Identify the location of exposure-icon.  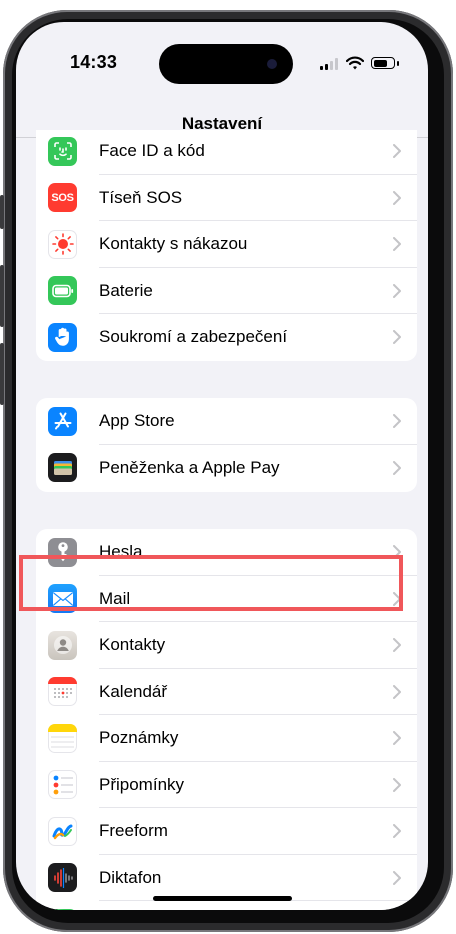
(62, 244).